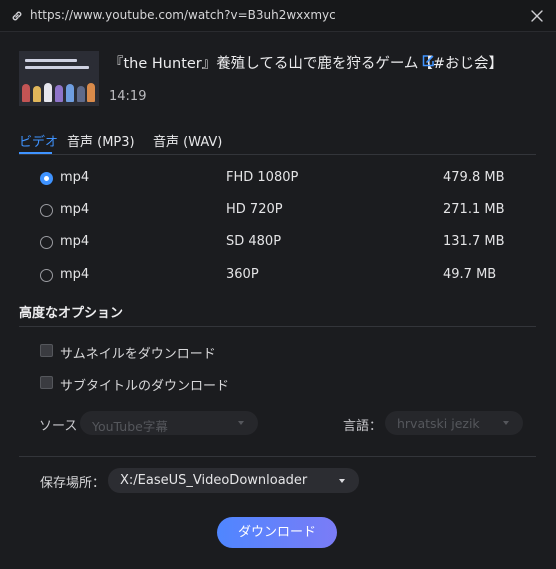  What do you see at coordinates (71, 313) in the screenshot?
I see `advanced-options-title: 高度なオプション` at bounding box center [71, 313].